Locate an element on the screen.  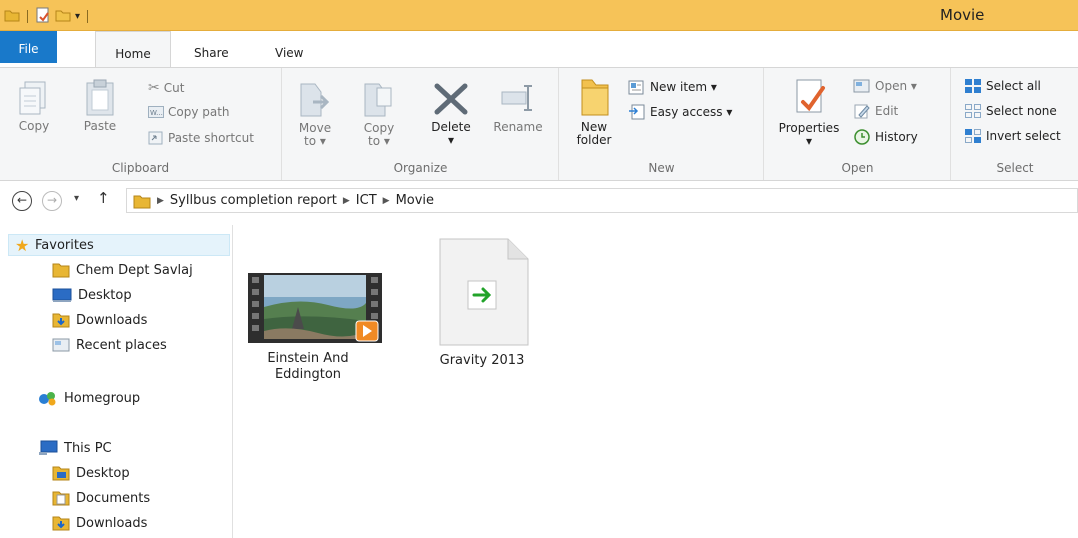
delete-icon is located at coordinates (451, 99).